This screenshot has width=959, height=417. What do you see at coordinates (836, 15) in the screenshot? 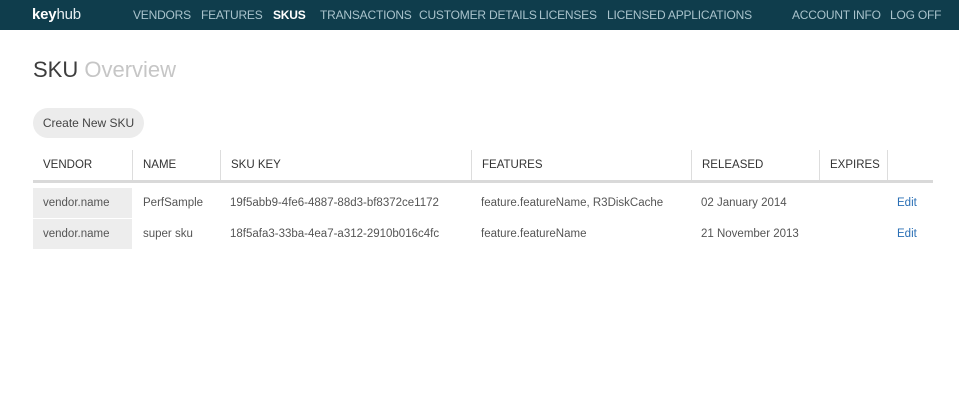
I see `nav-account-info: ACCOUNT INFO` at bounding box center [836, 15].